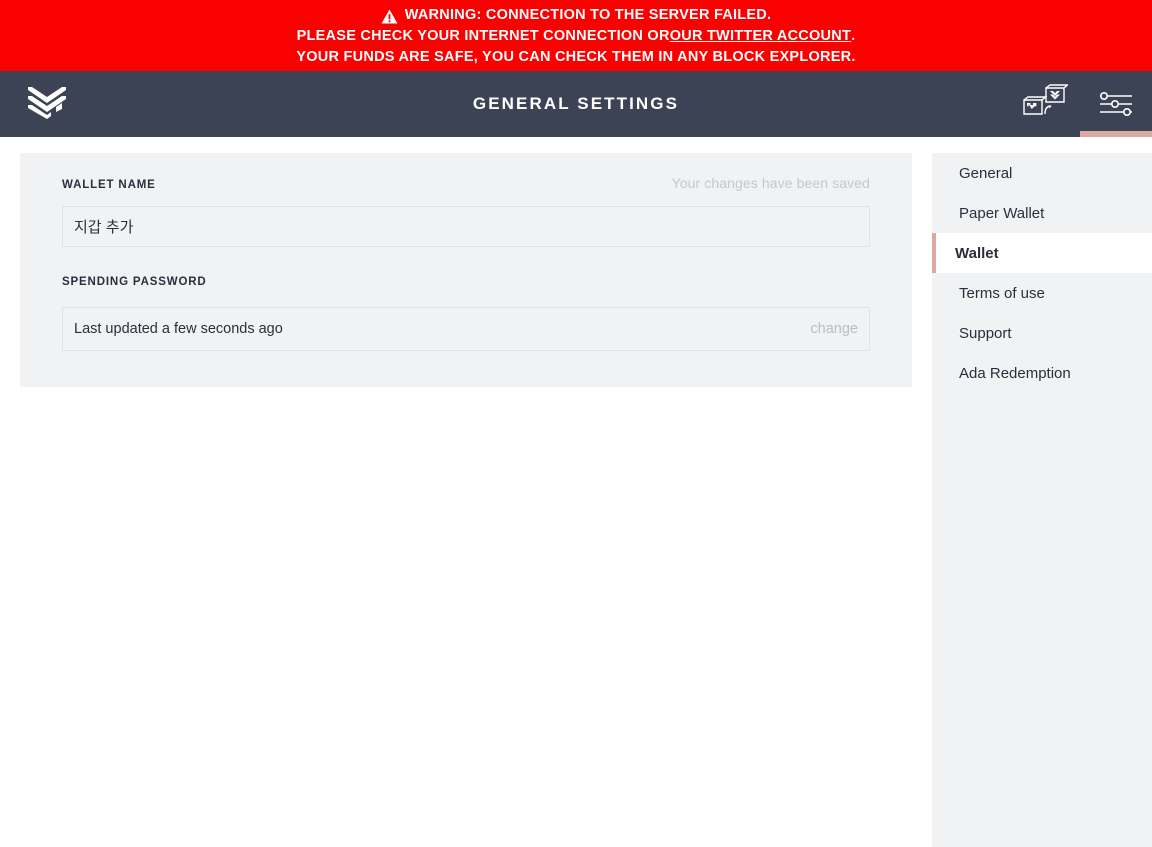  I want to click on spending-password-row: Last updated a few seconds ago change, so click(466, 329).